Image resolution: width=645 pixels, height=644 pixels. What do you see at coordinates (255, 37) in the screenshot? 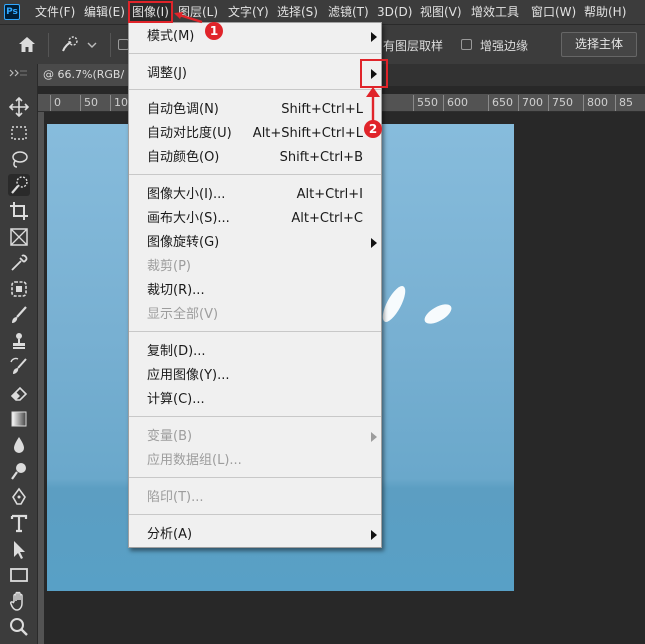
I see `menu-item: 模式(M)` at bounding box center [255, 37].